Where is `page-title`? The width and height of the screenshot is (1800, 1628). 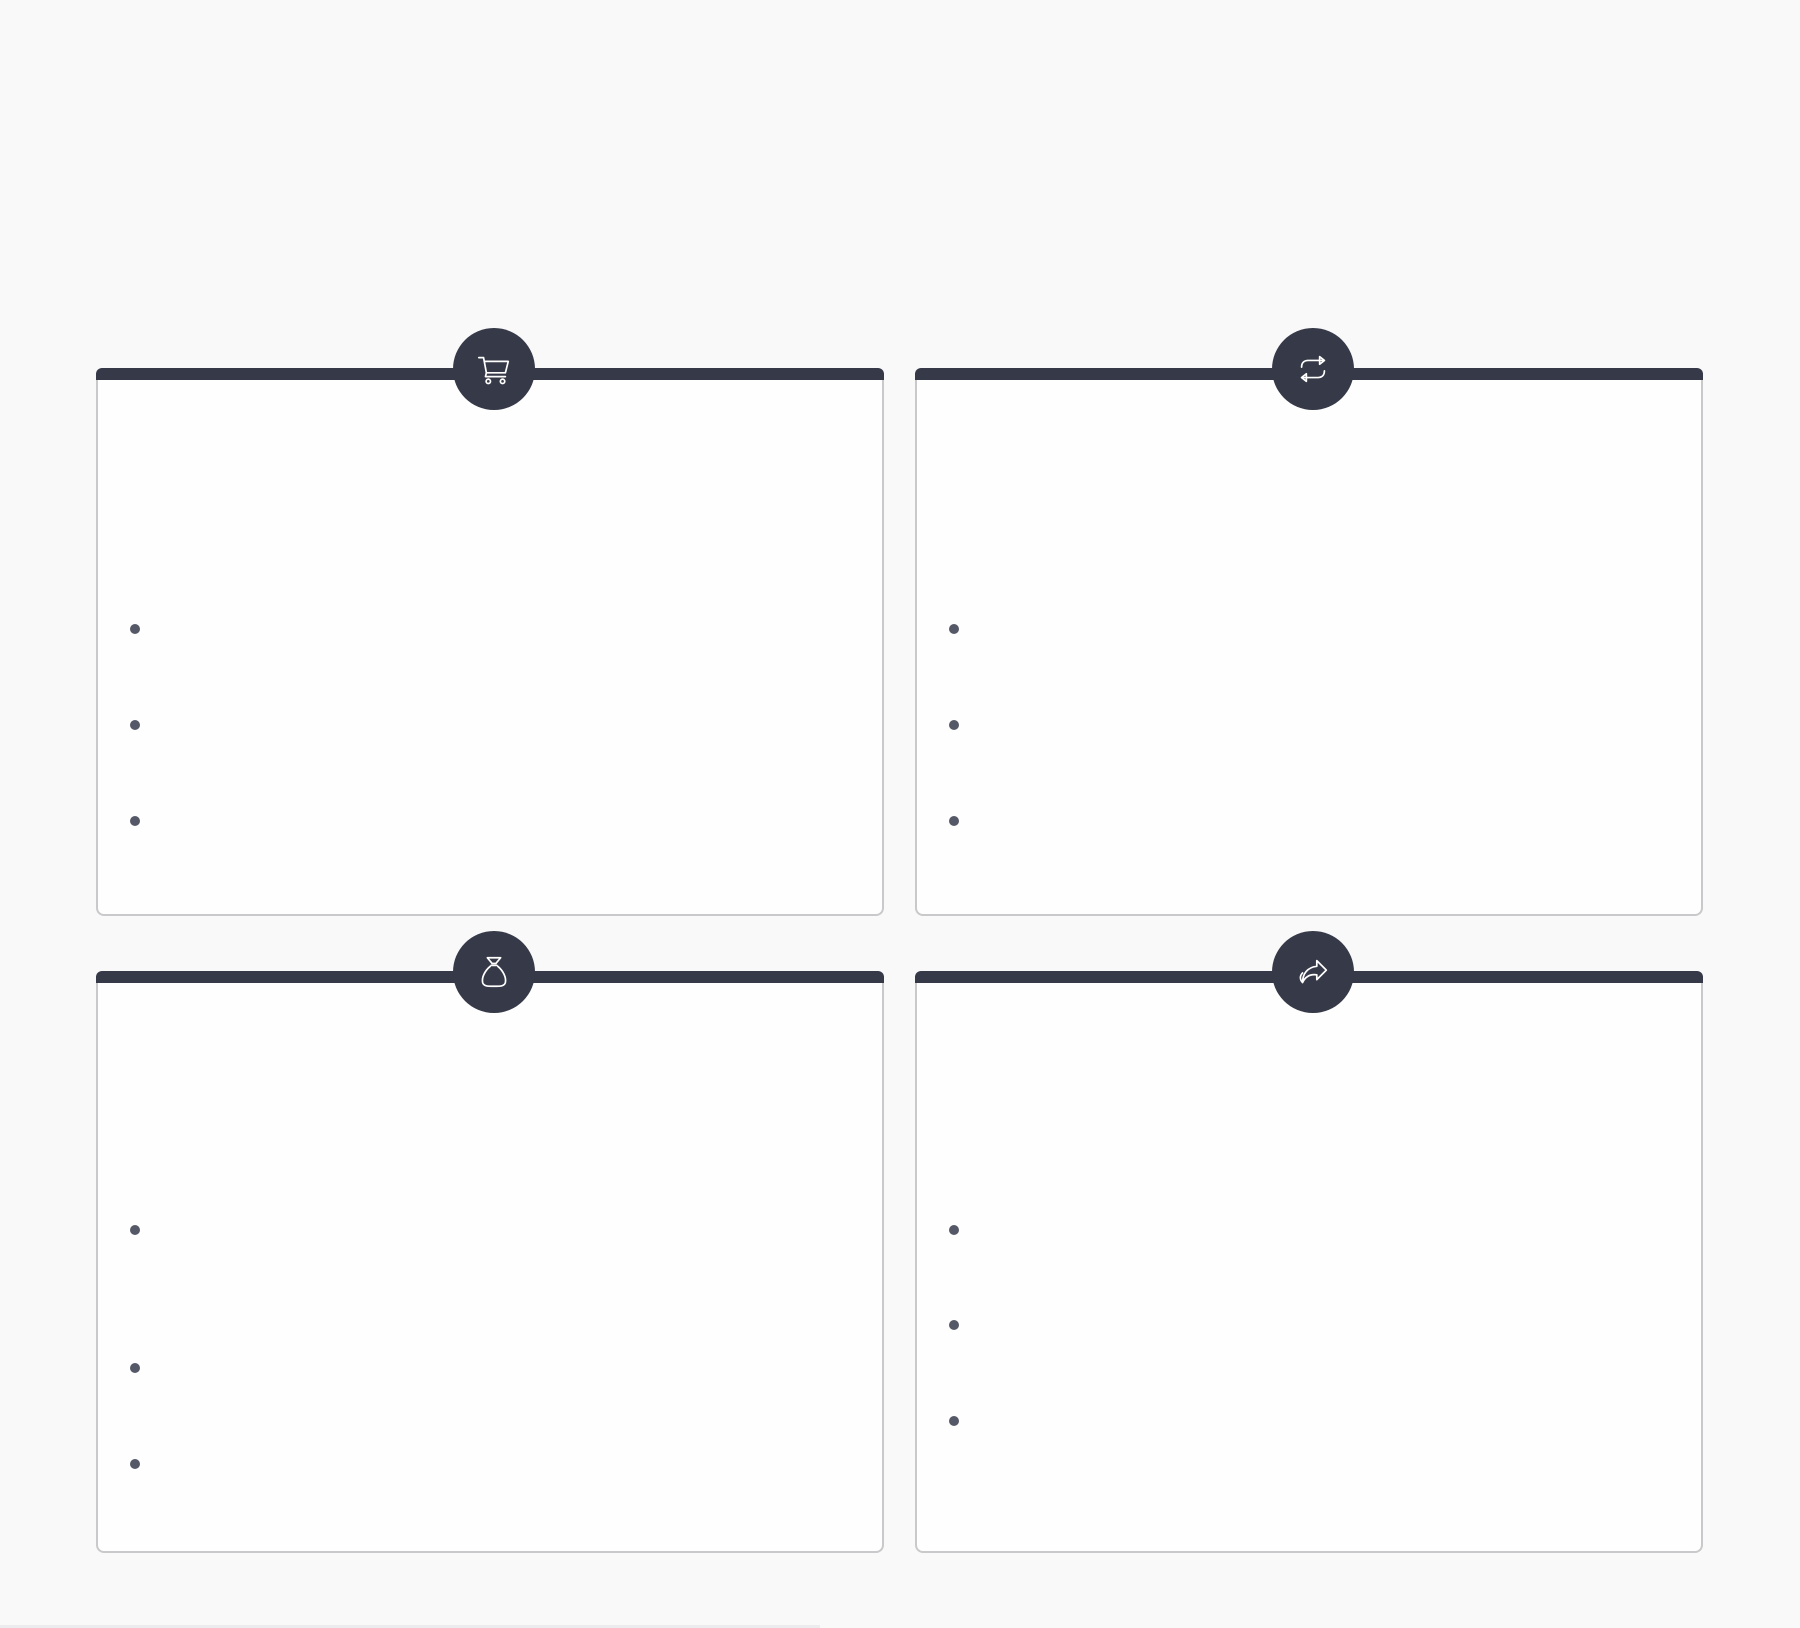
page-title is located at coordinates (900, 120).